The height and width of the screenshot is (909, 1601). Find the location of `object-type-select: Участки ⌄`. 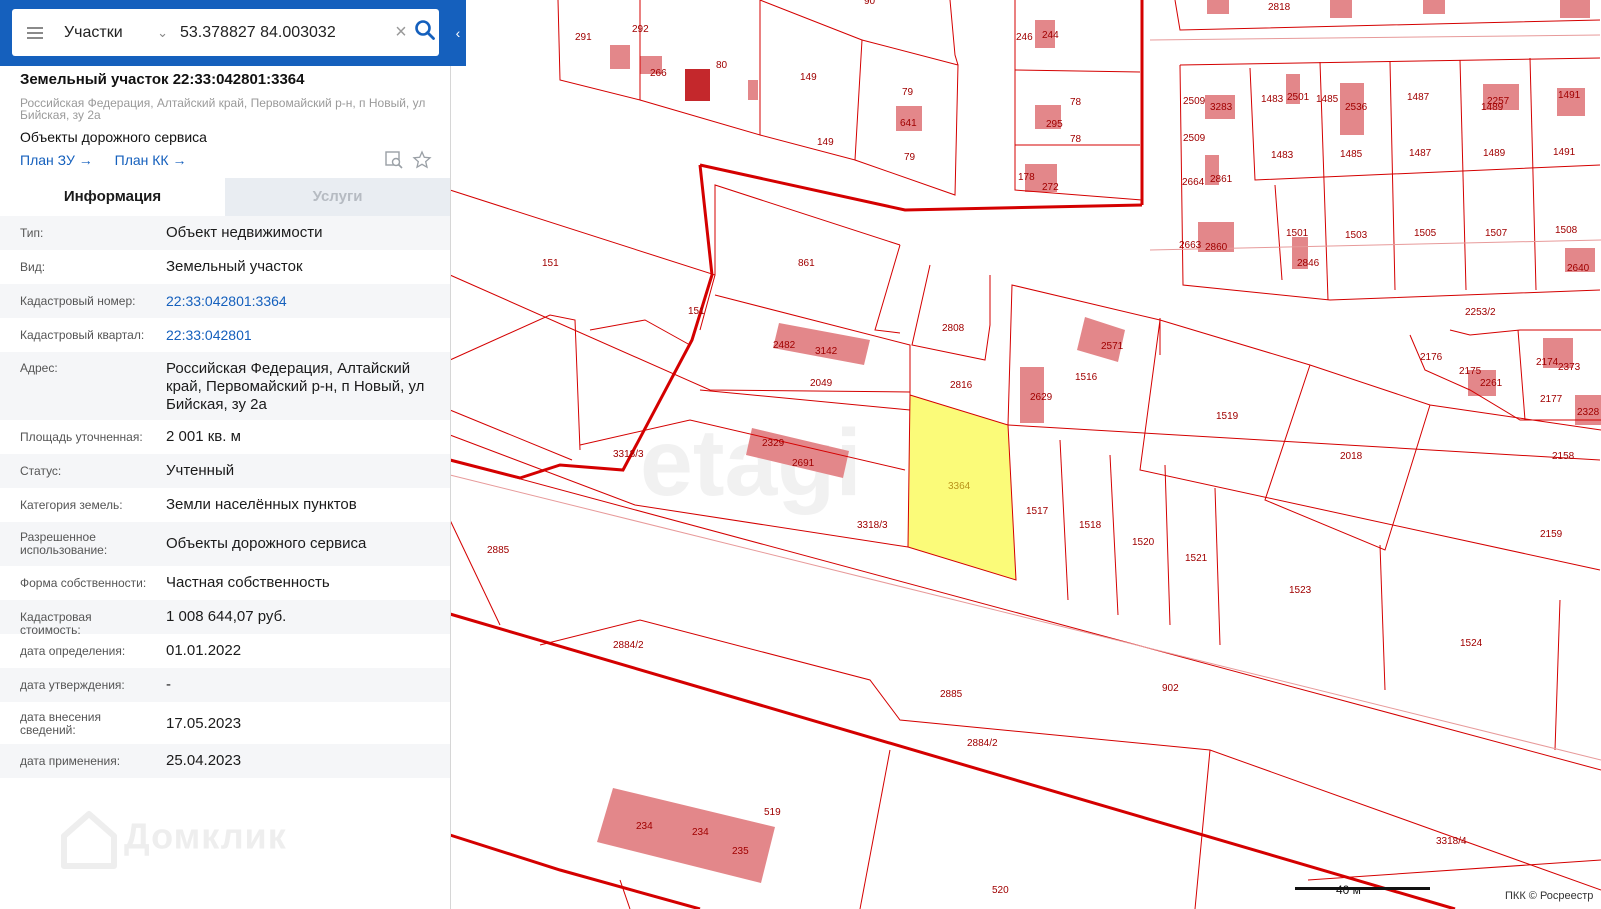

object-type-select: Участки ⌄ is located at coordinates (119, 32).